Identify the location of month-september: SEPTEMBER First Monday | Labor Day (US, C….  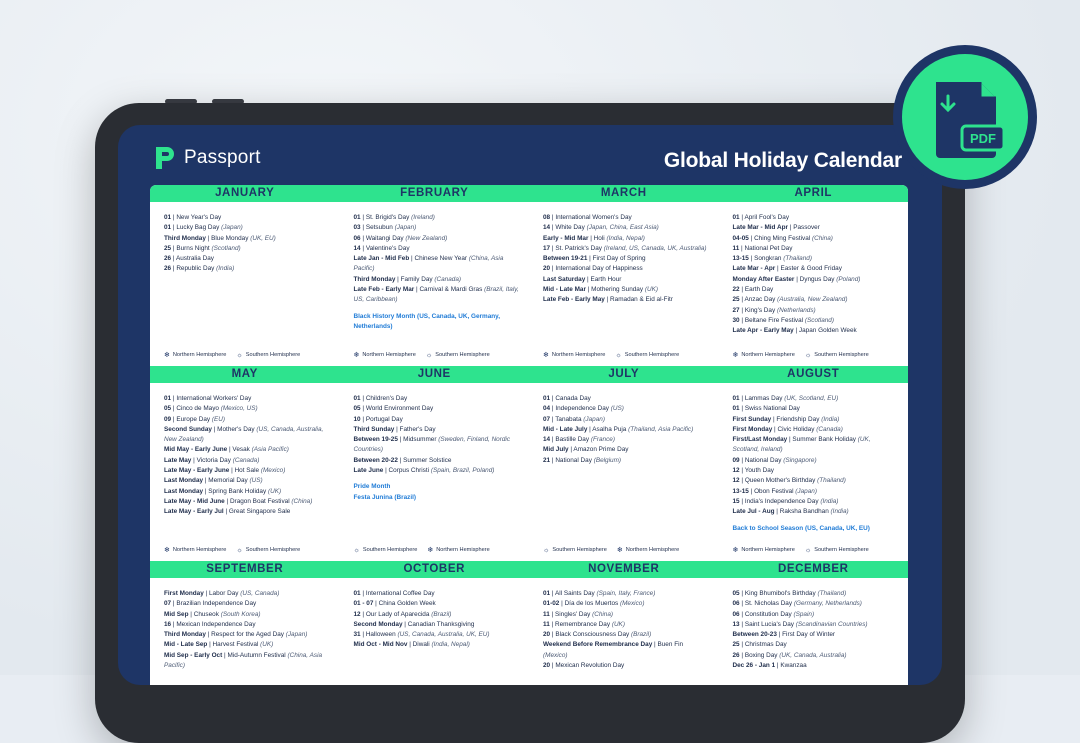
(245, 623).